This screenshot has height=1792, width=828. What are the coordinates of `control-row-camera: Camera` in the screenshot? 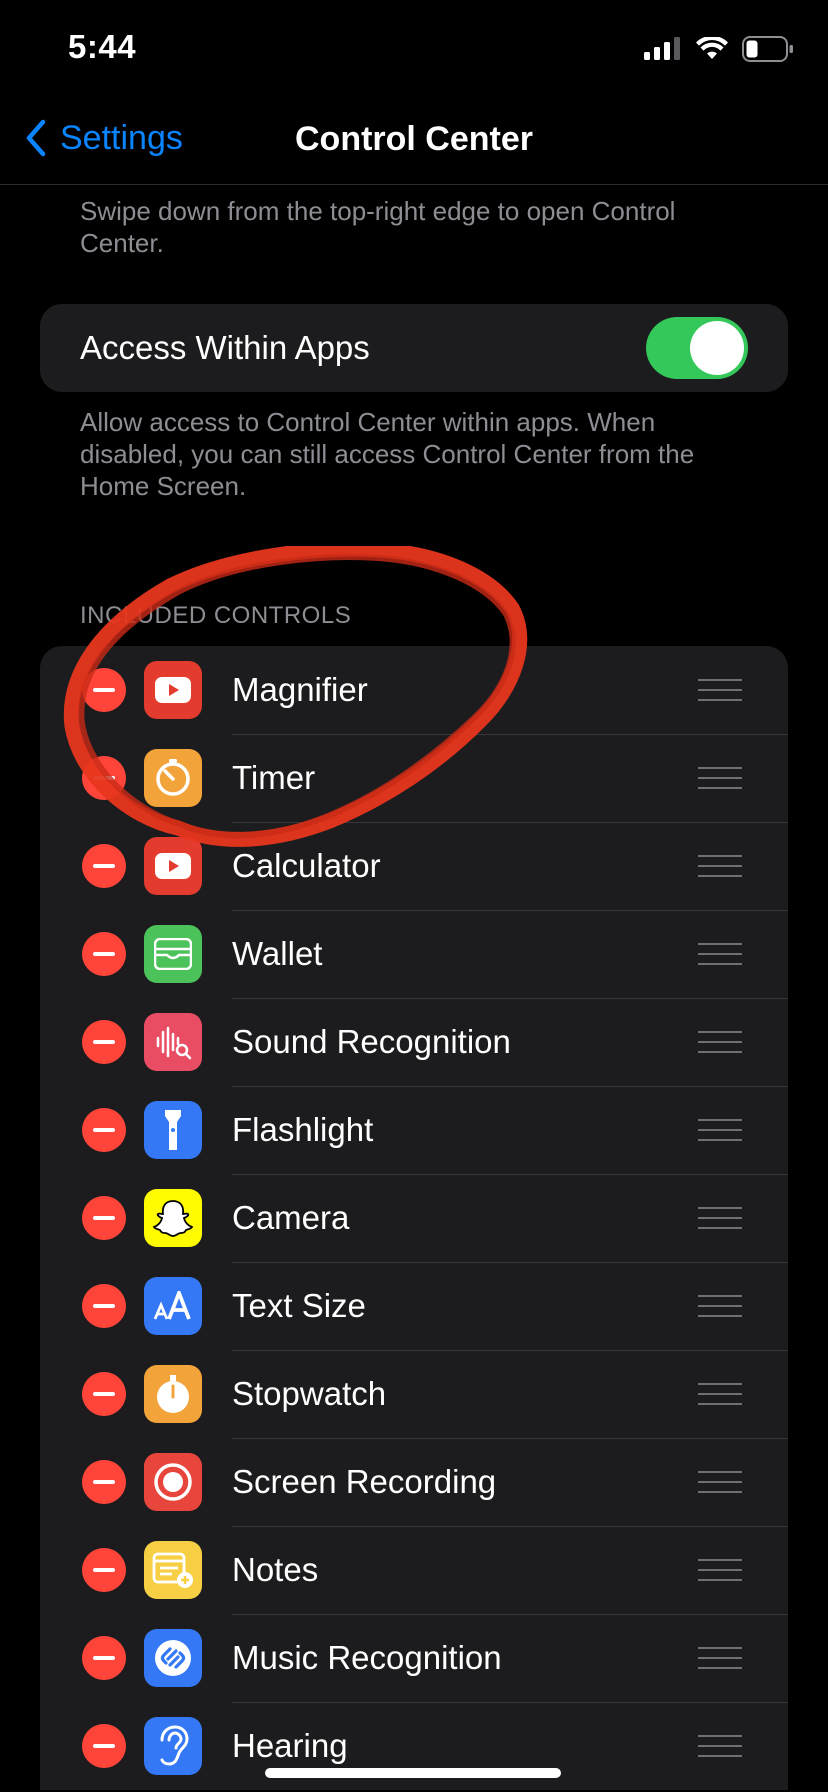 It's located at (414, 1218).